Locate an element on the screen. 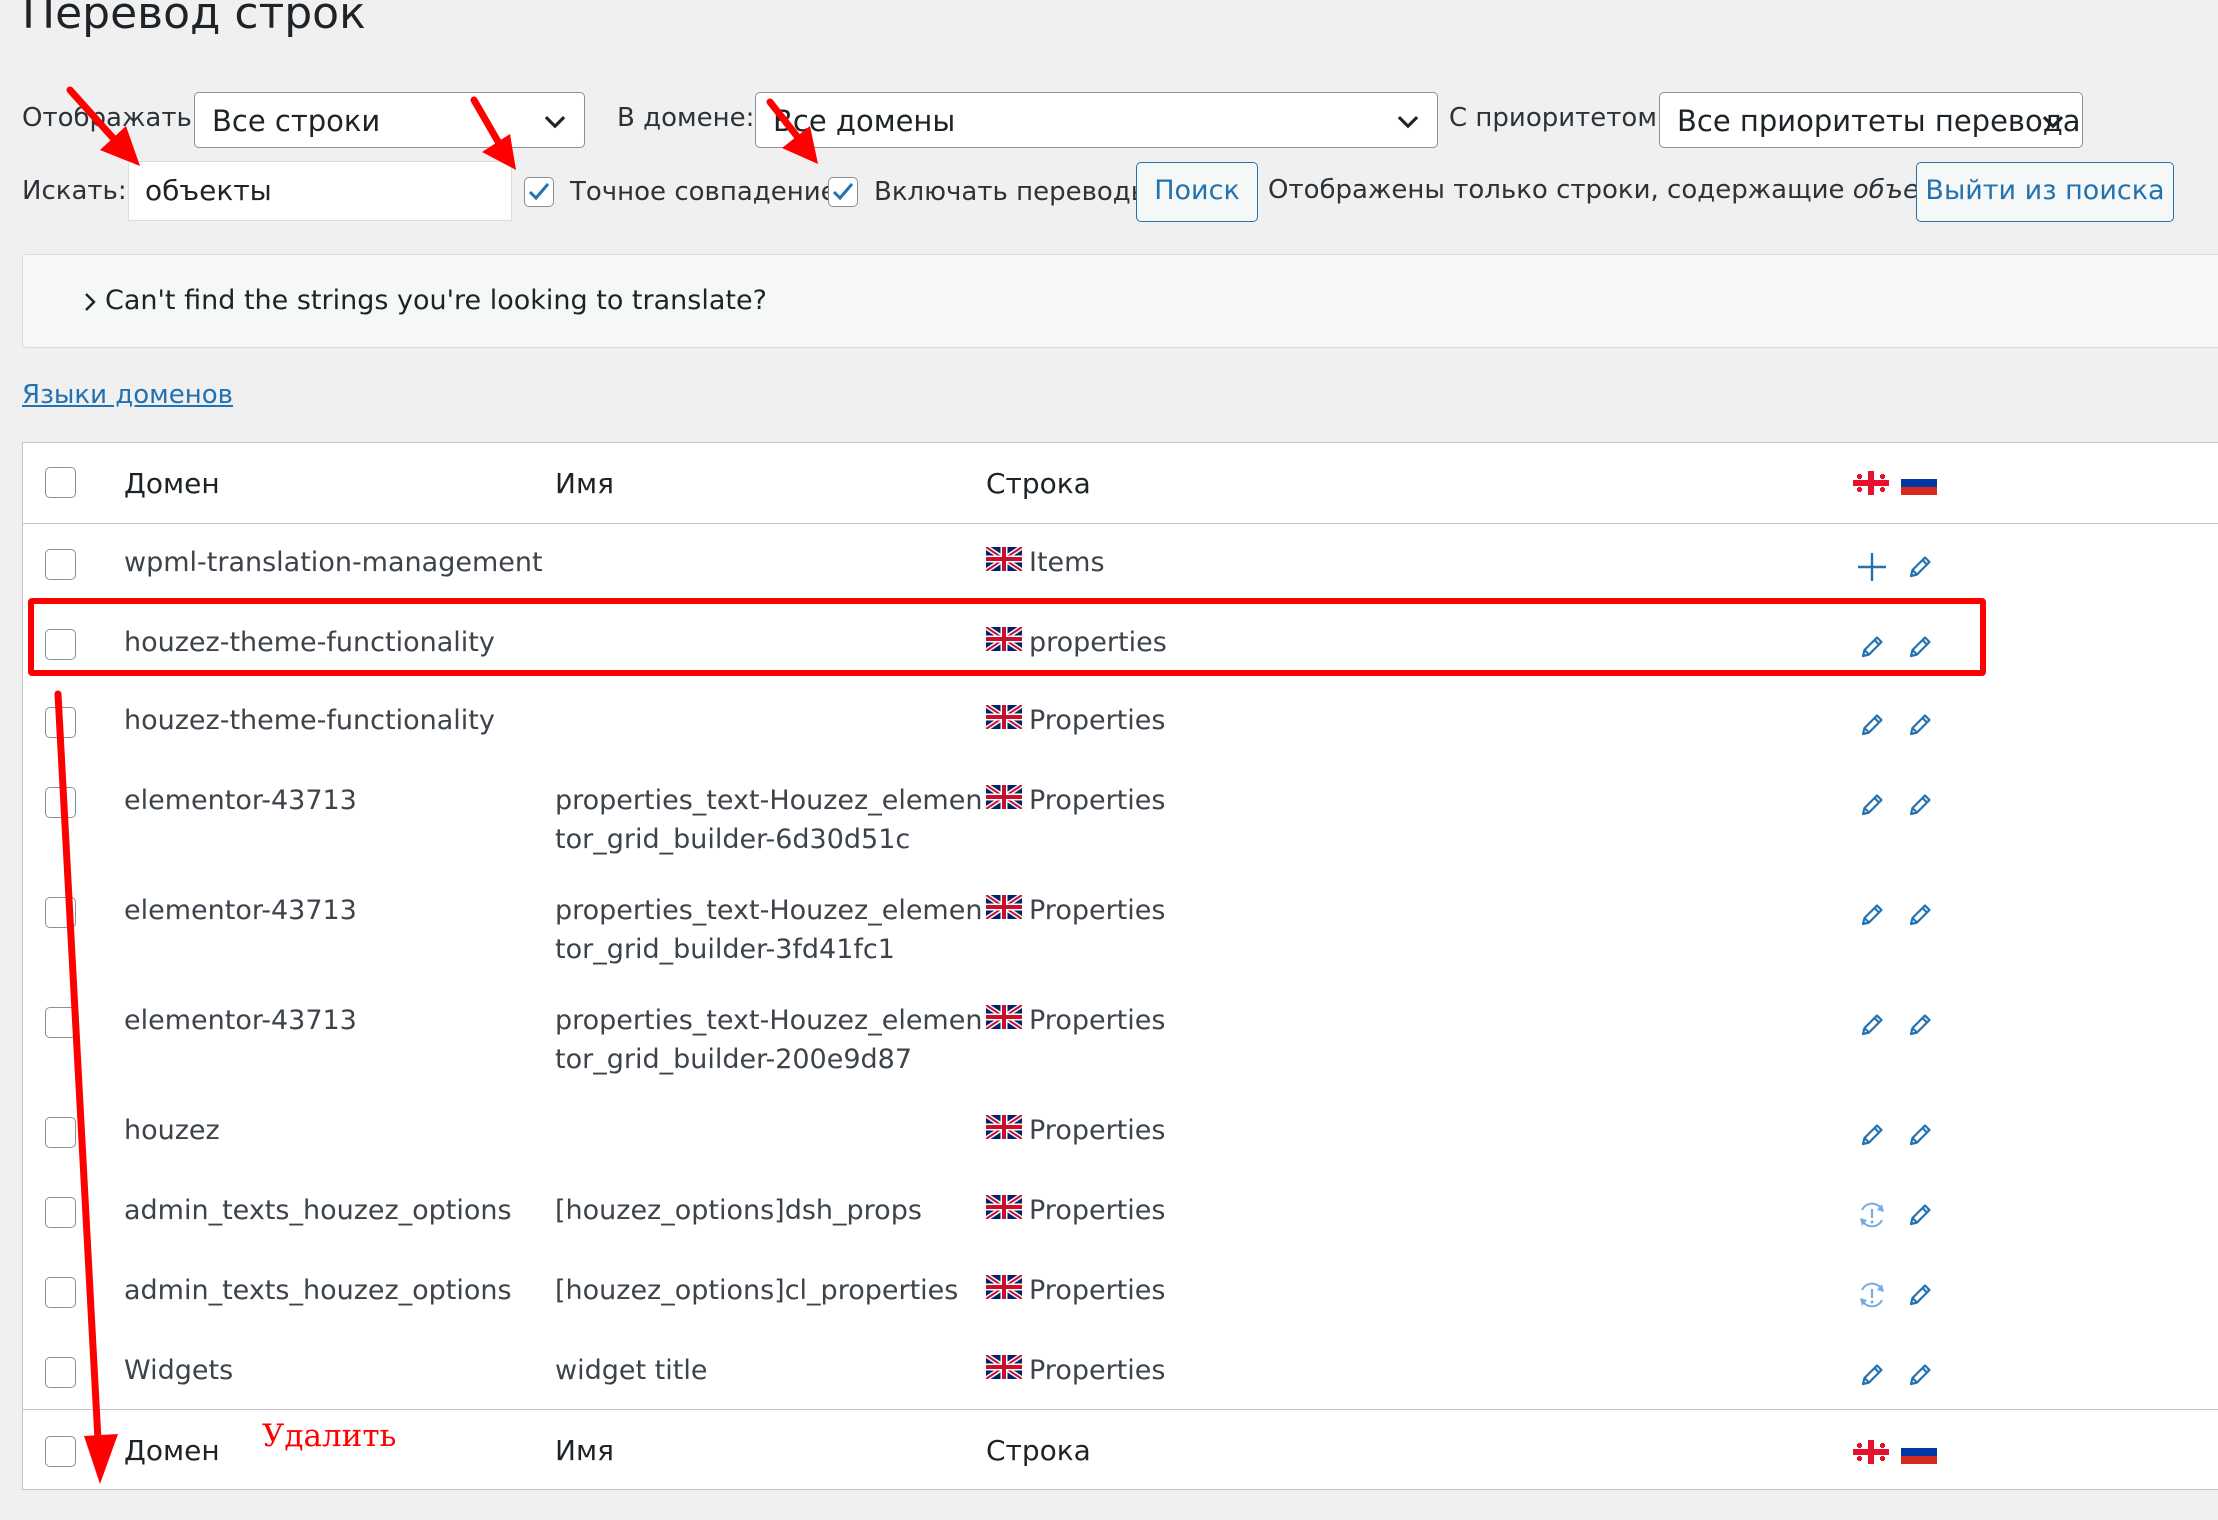 This screenshot has width=2218, height=1520. exact-match-checkbox is located at coordinates (539, 192).